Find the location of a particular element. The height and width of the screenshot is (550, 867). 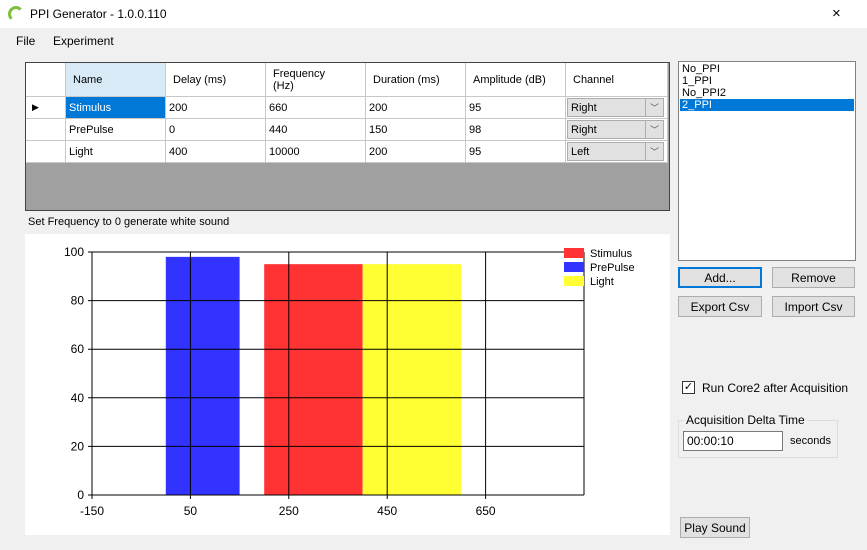

cell-delay: 400 is located at coordinates (216, 152).